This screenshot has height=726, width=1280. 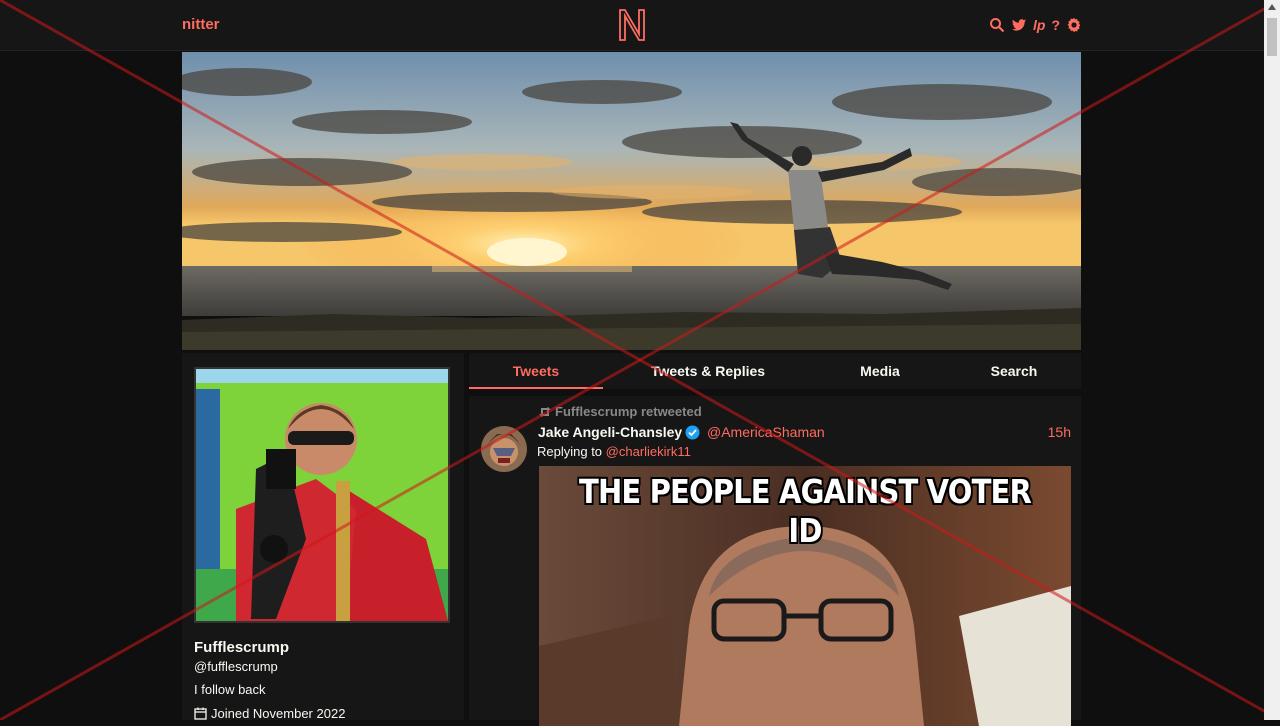 What do you see at coordinates (241, 647) in the screenshot?
I see `profile-fullname: Fufflescrump` at bounding box center [241, 647].